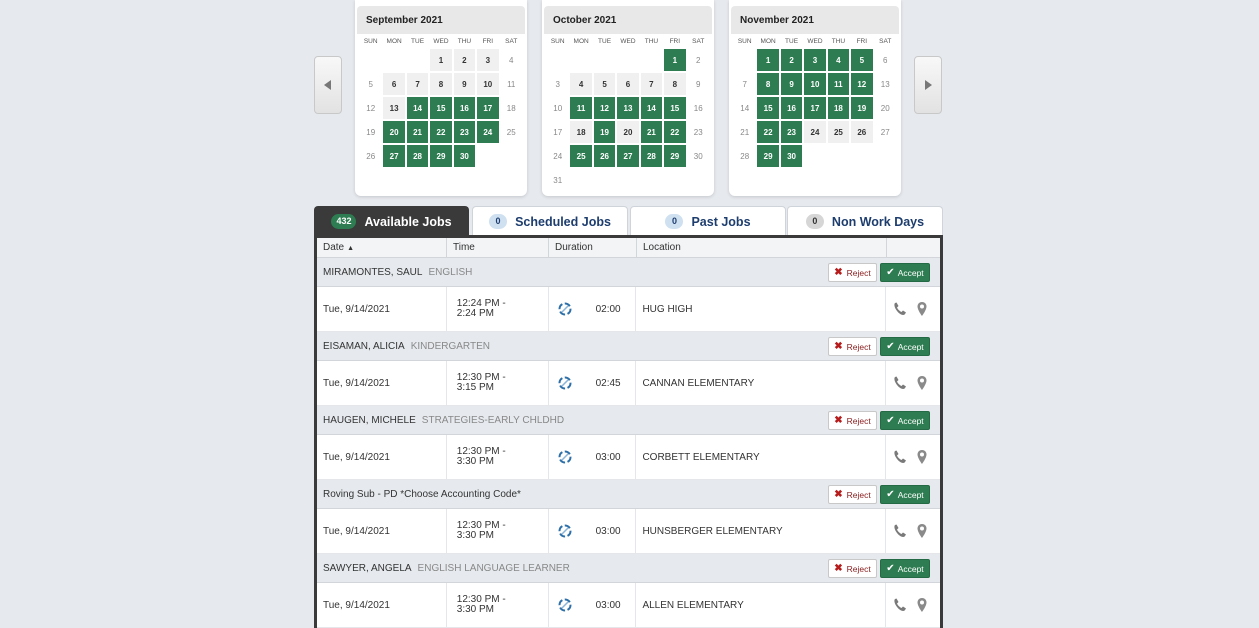 The image size is (1259, 628). Describe the element at coordinates (928, 85) in the screenshot. I see `next-month-button` at that location.